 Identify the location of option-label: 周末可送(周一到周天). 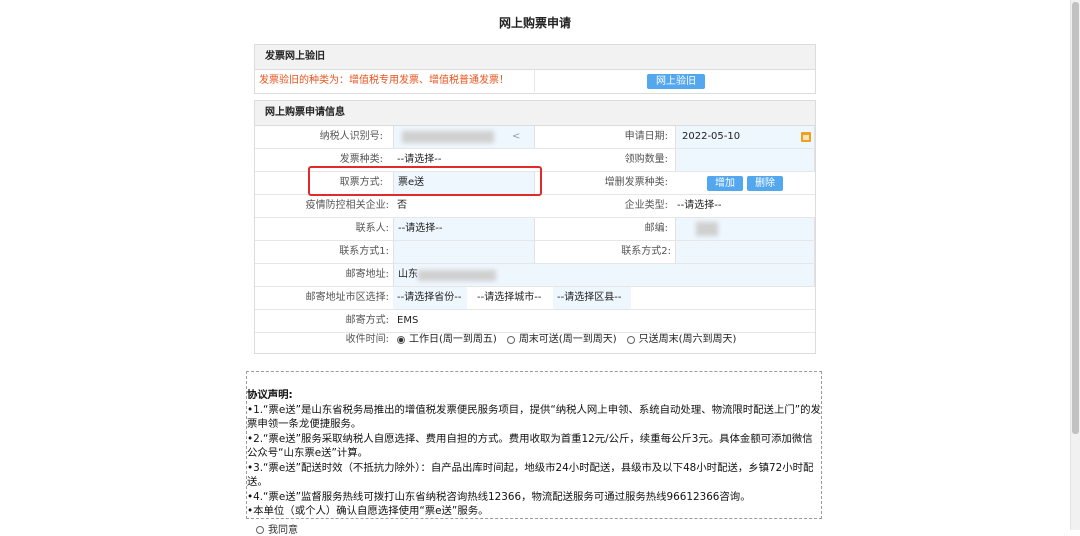
(567, 339).